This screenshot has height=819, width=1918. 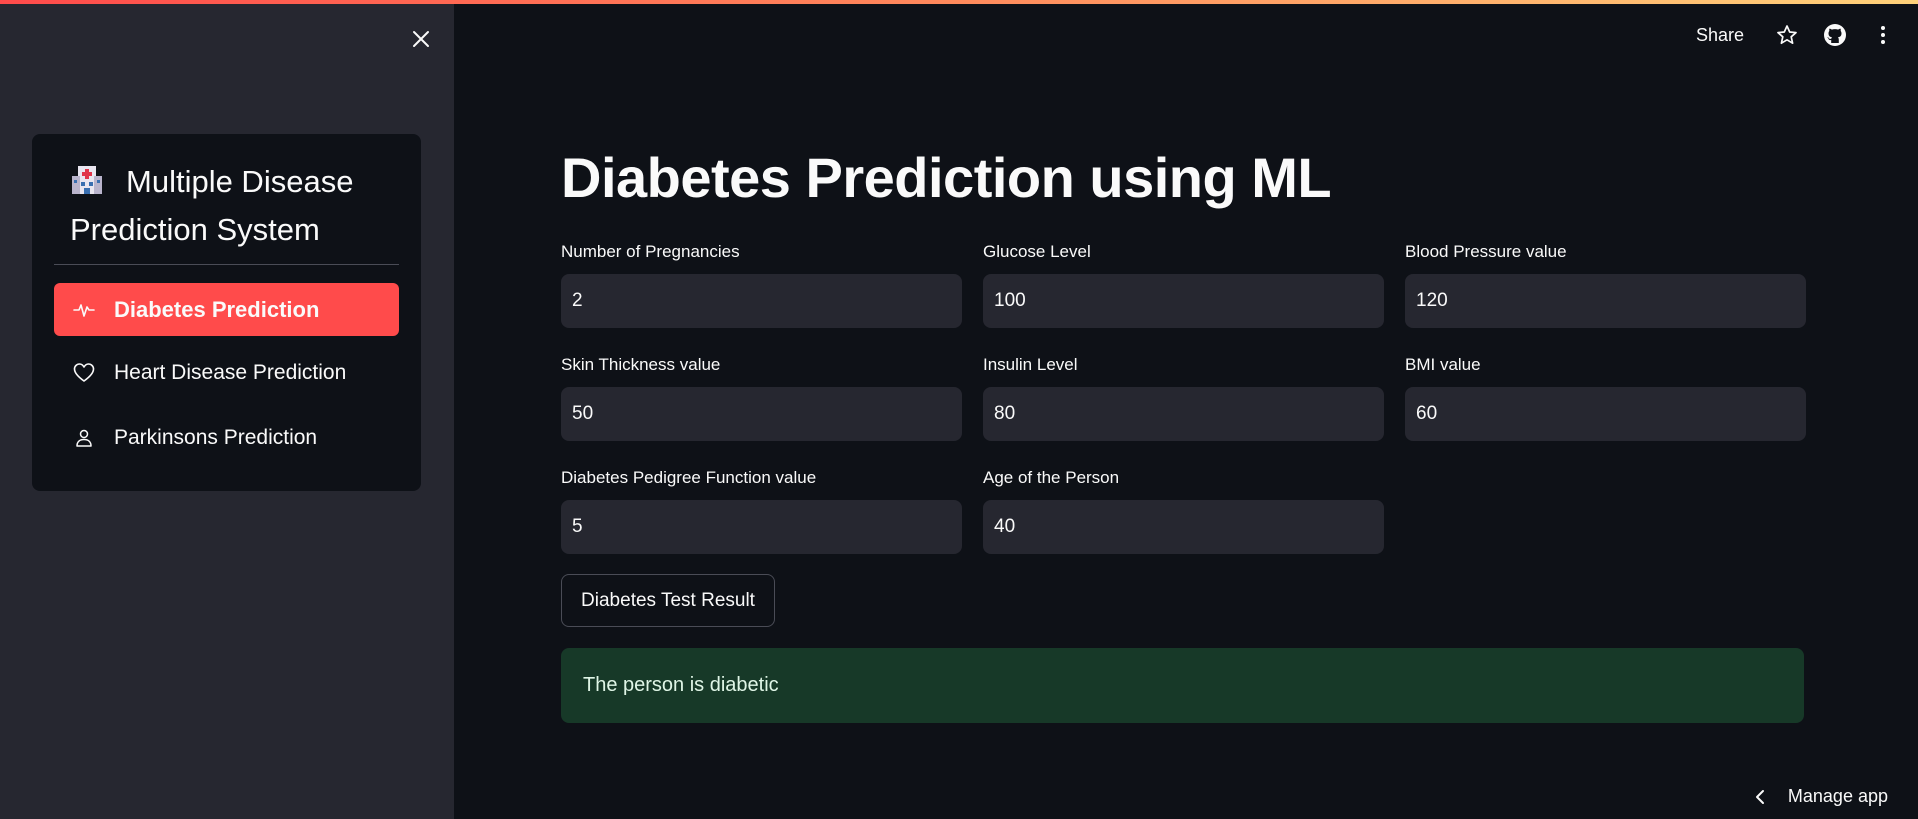 What do you see at coordinates (1051, 477) in the screenshot?
I see `field-label: Age of the Person` at bounding box center [1051, 477].